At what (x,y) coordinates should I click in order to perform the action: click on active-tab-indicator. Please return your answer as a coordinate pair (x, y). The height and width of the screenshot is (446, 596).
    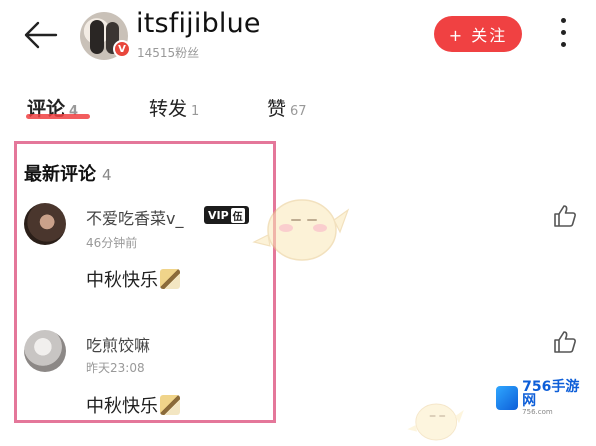
    Looking at the image, I should click on (58, 116).